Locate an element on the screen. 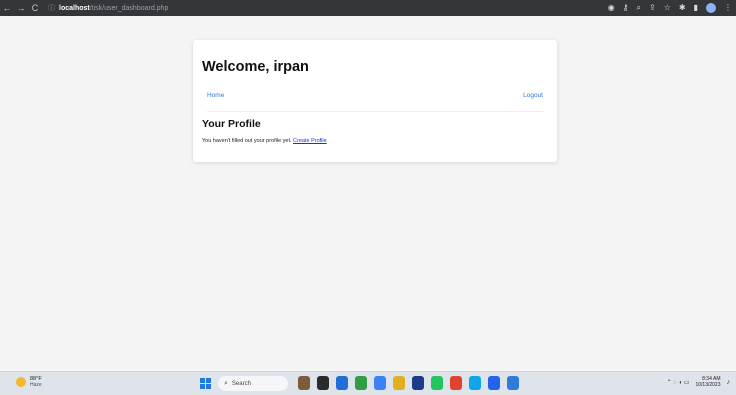 The height and width of the screenshot is (395, 736). page-title: Welcome, irpan is located at coordinates (255, 67).